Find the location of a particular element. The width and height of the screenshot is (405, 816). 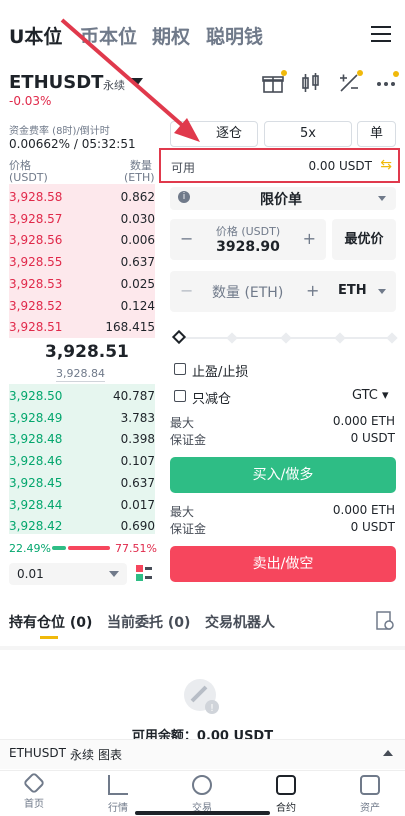

orderbook-row: 3,928.46 0.107 is located at coordinates (82, 461).